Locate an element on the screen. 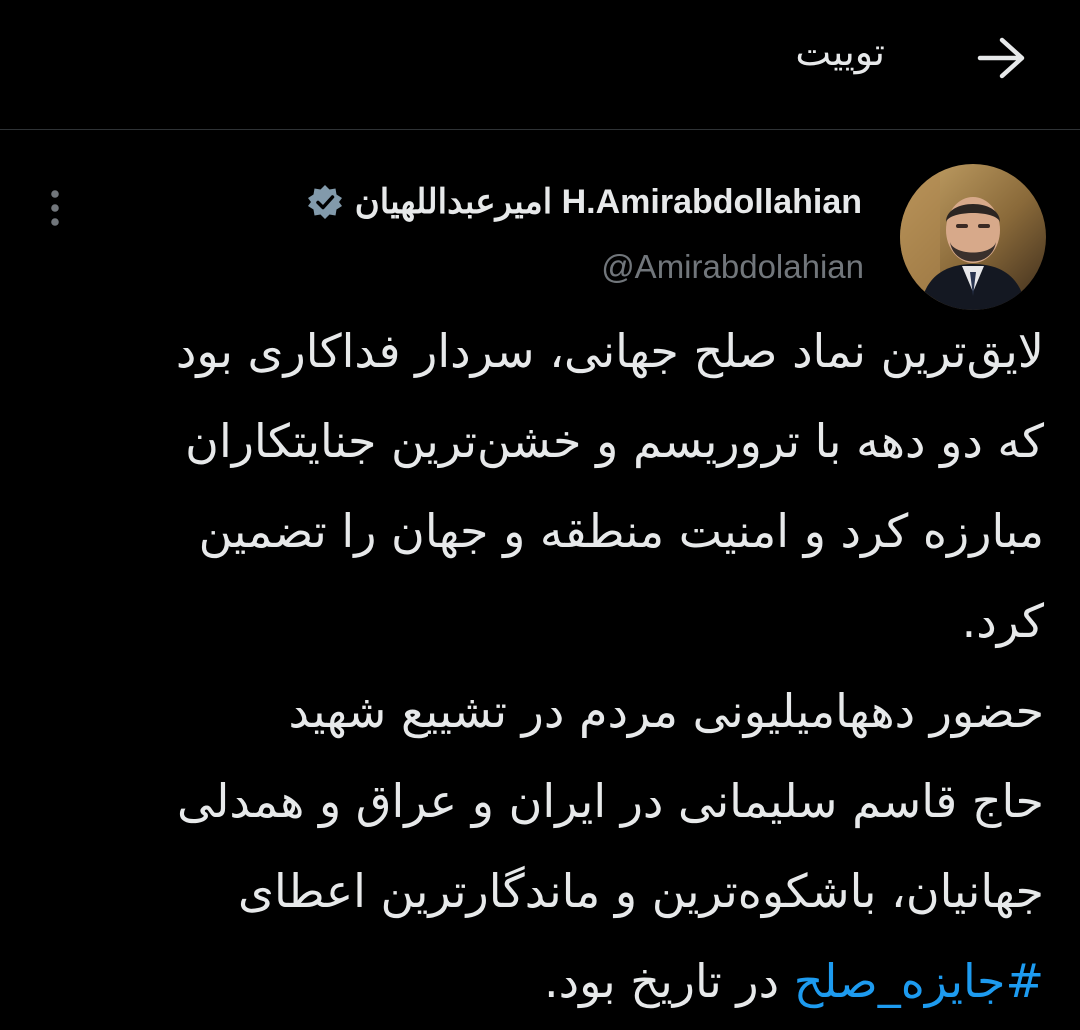 Image resolution: width=1080 pixels, height=1030 pixels. tweet-line-rest: در تاریخ بود. is located at coordinates (668, 981).